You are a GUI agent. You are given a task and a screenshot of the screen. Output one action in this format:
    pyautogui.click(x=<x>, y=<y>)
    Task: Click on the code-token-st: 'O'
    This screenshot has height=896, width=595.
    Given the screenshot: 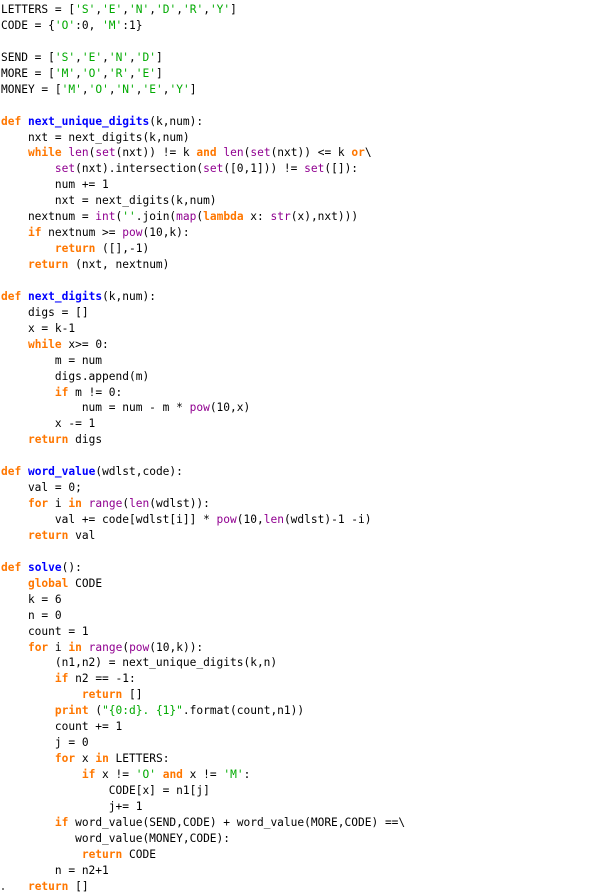 What is the action you would take?
    pyautogui.click(x=92, y=73)
    